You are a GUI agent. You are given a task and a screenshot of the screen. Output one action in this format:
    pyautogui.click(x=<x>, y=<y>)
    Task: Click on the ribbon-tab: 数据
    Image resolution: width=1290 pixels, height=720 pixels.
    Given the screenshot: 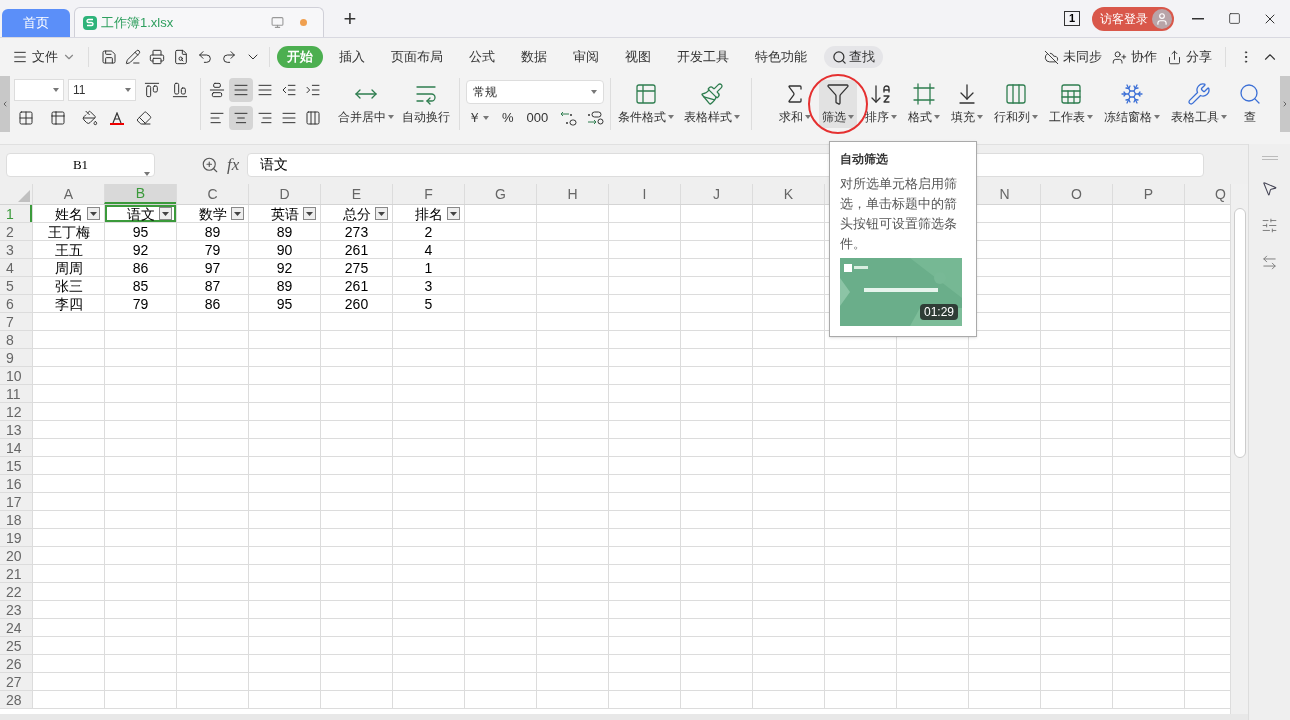 What is the action you would take?
    pyautogui.click(x=534, y=57)
    